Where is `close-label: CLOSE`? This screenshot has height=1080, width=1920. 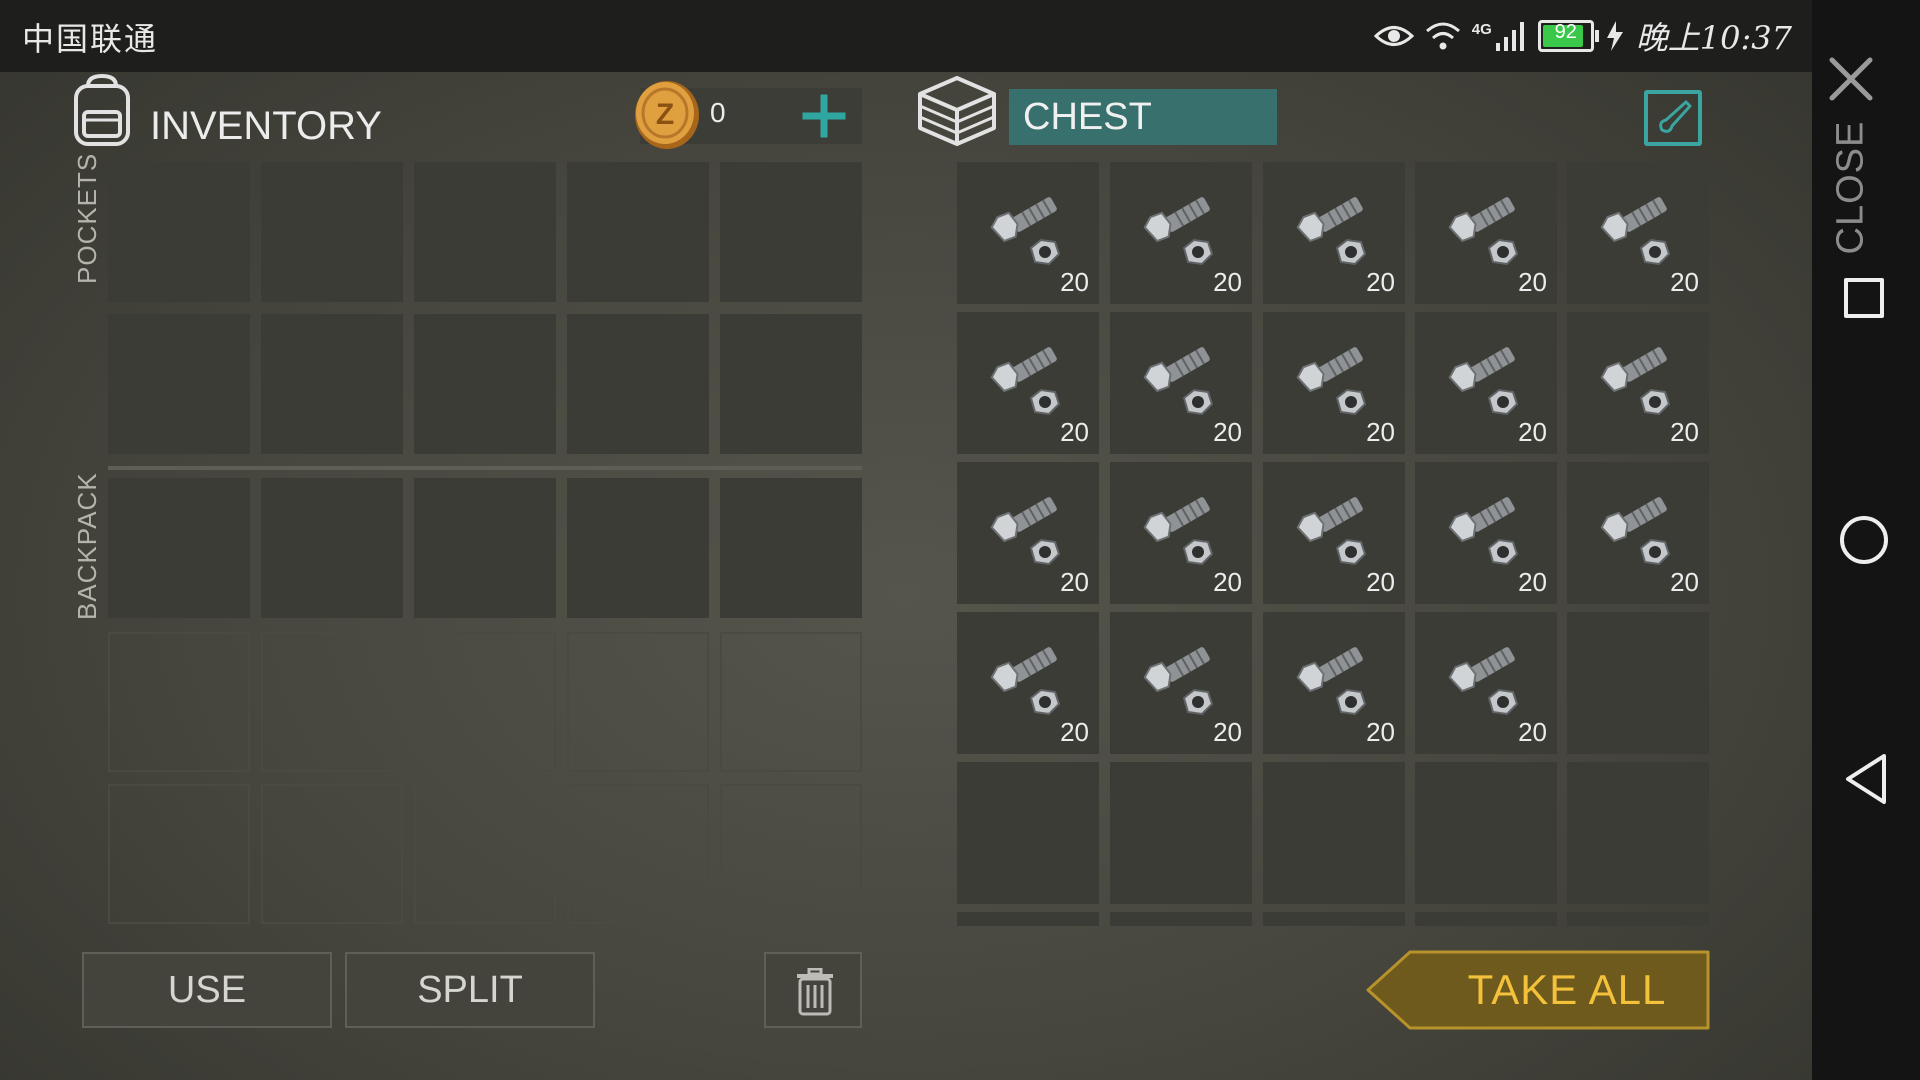
close-label: CLOSE is located at coordinates (1851, 188).